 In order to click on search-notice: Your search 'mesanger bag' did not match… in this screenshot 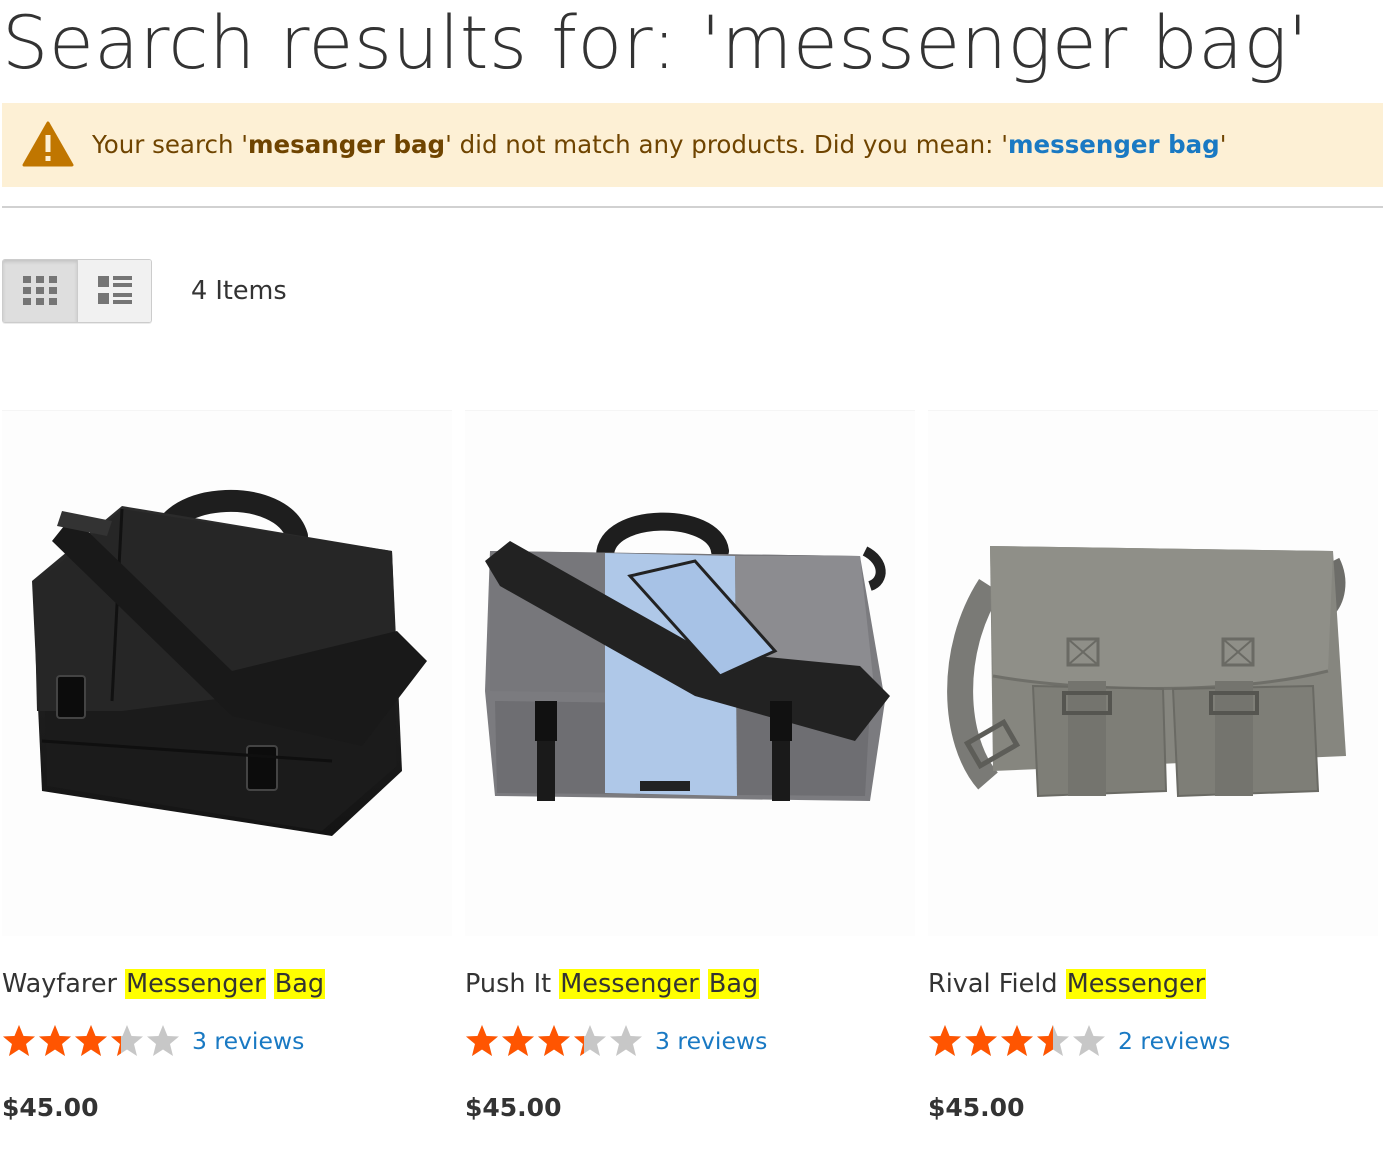, I will do `click(692, 145)`.